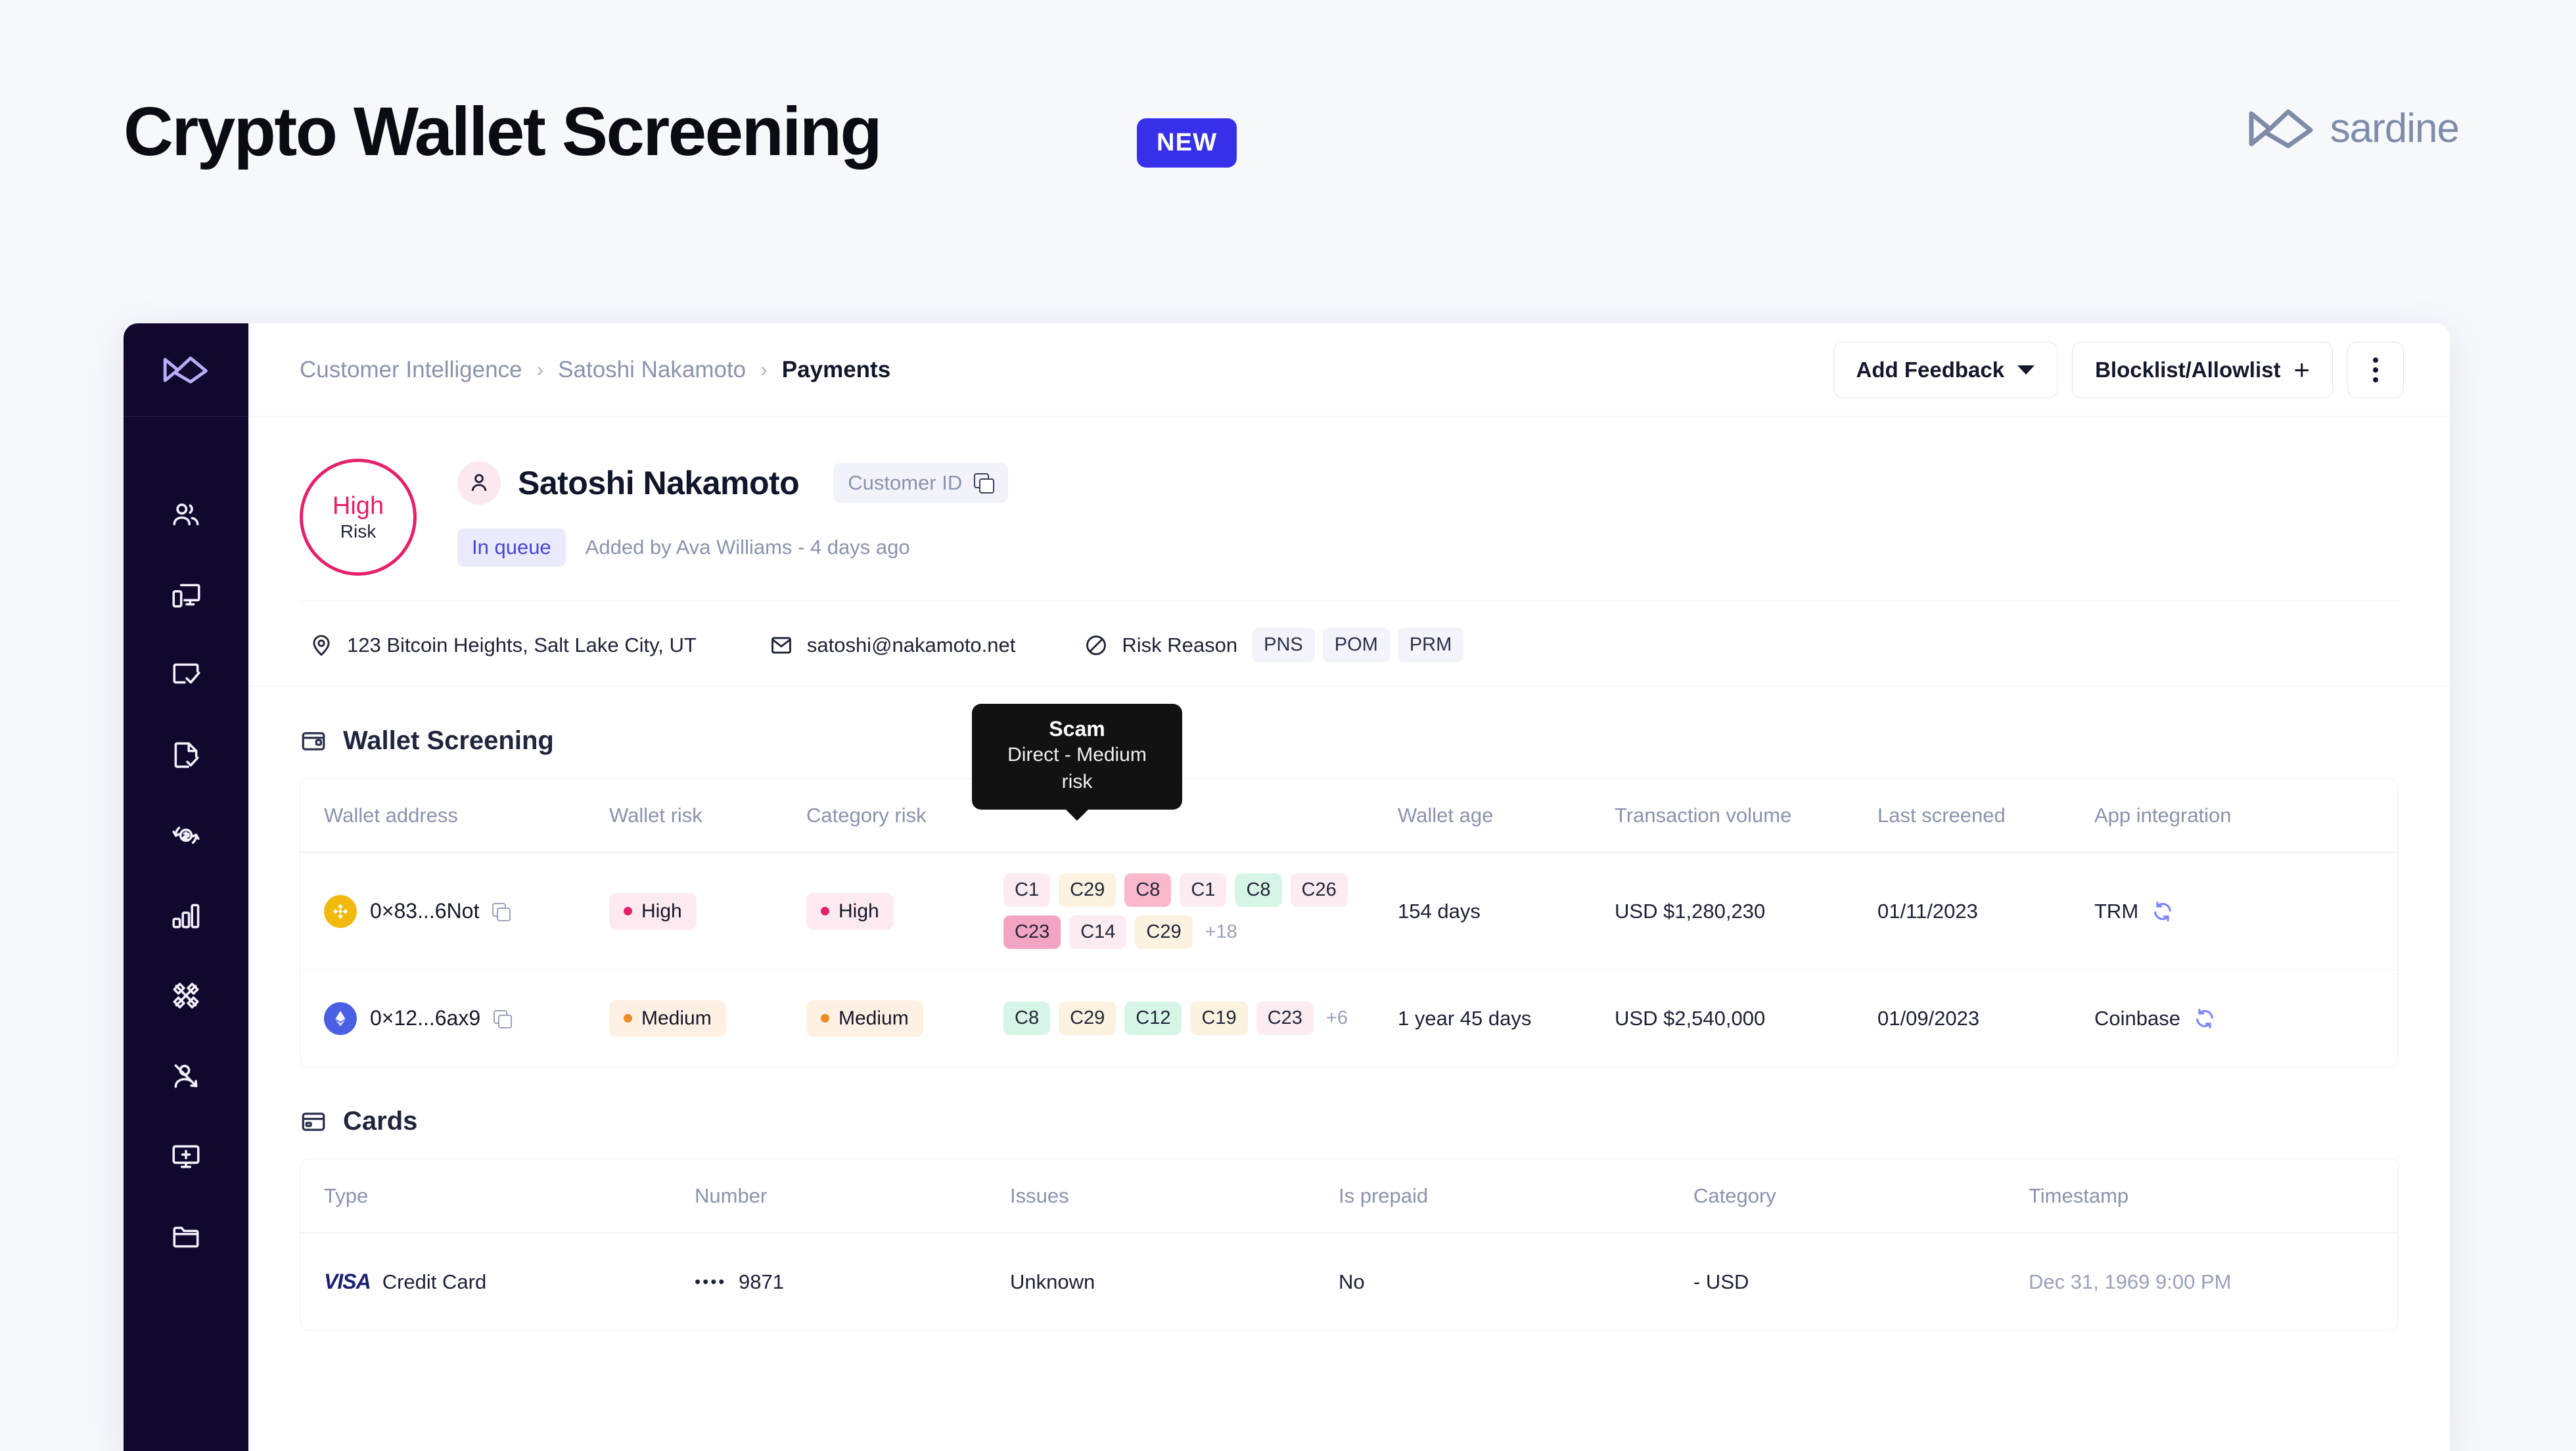  What do you see at coordinates (781, 645) in the screenshot?
I see `mail-icon` at bounding box center [781, 645].